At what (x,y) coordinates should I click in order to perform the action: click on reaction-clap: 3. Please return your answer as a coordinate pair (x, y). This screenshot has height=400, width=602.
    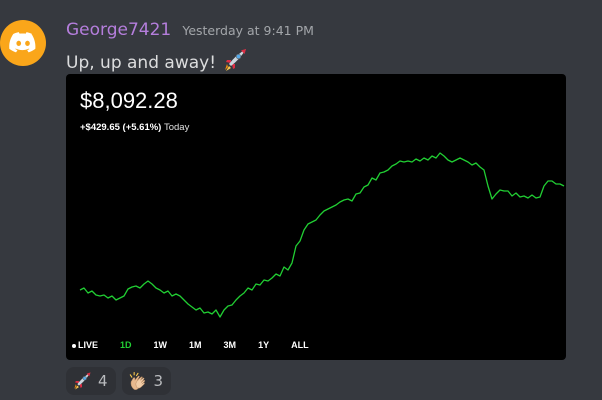
    Looking at the image, I should click on (146, 381).